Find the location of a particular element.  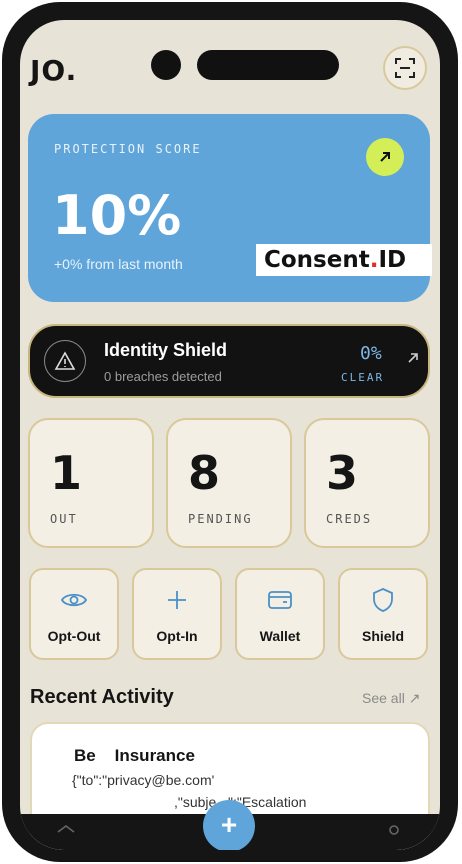

opt-out-button: Opt-Out is located at coordinates (74, 614).